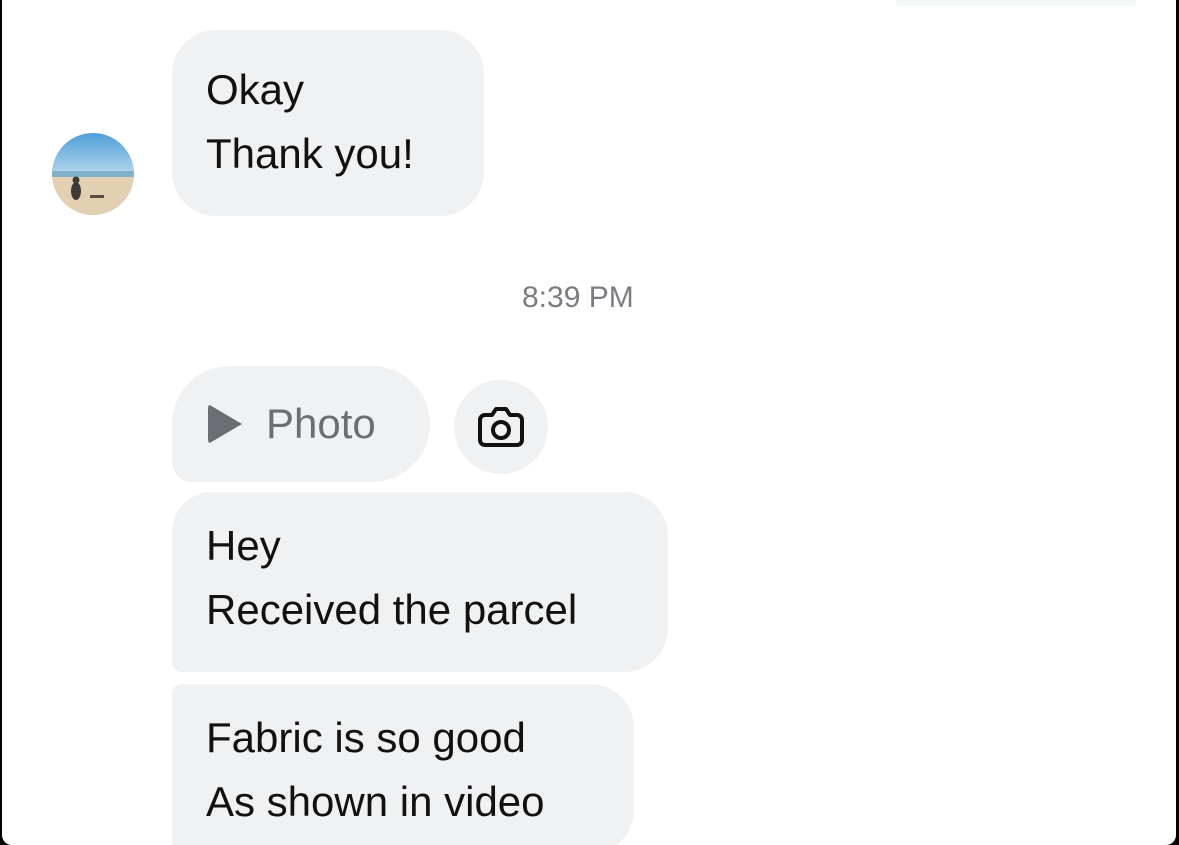  What do you see at coordinates (366, 737) in the screenshot?
I see `message-text: Fabric is so good` at bounding box center [366, 737].